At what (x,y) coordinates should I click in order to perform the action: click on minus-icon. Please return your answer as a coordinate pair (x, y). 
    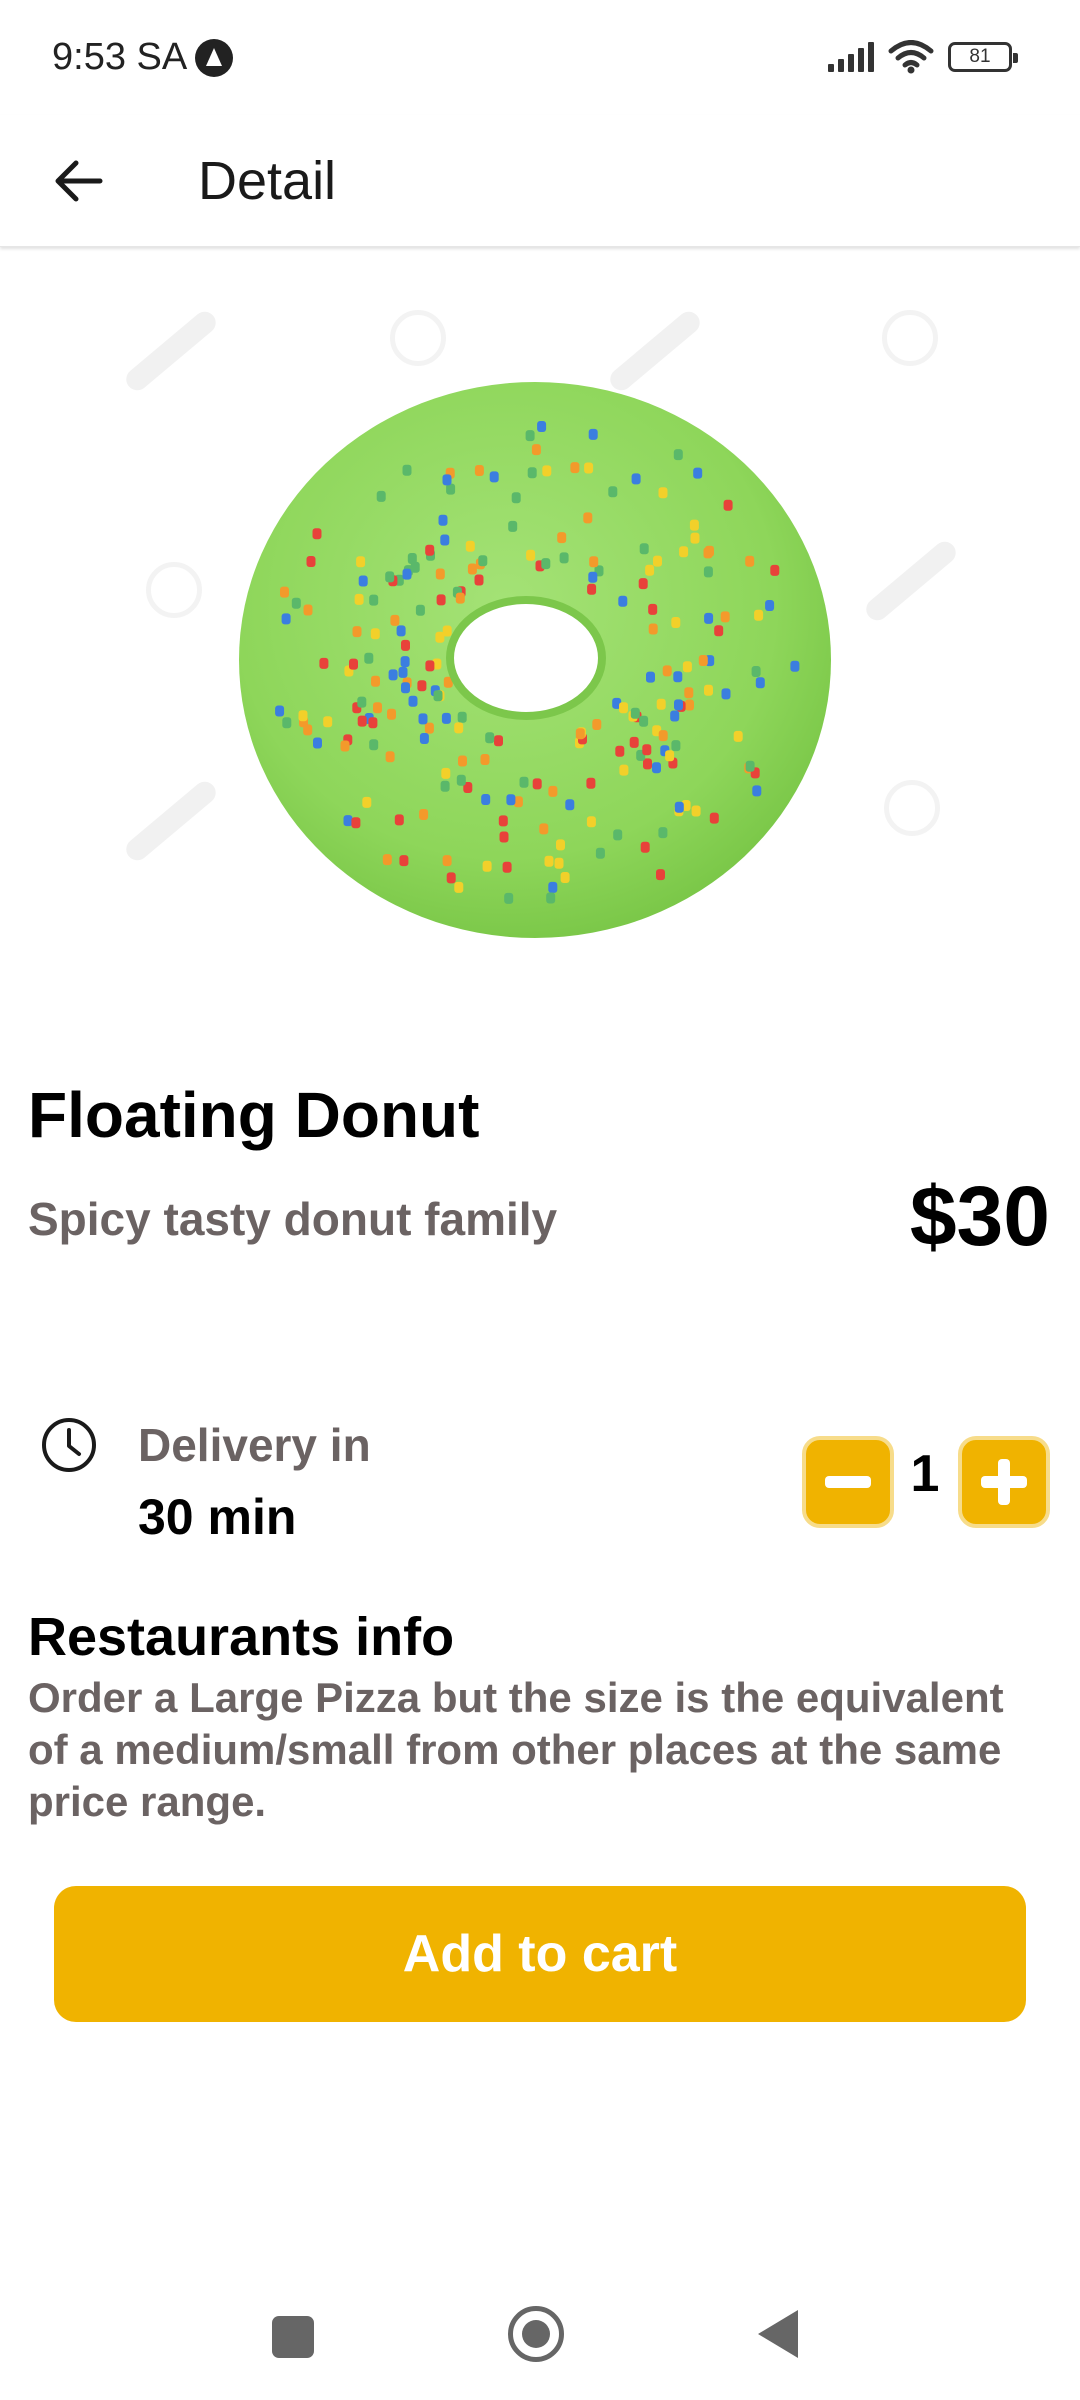
    Looking at the image, I should click on (848, 1482).